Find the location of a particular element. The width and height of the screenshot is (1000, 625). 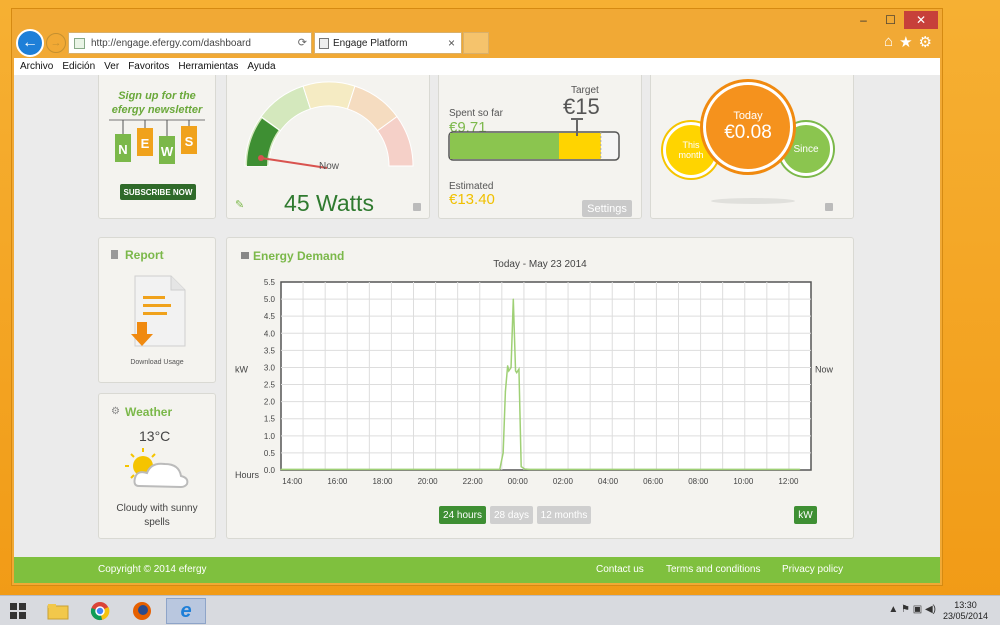

menu-edicion: Edición is located at coordinates (78, 66).